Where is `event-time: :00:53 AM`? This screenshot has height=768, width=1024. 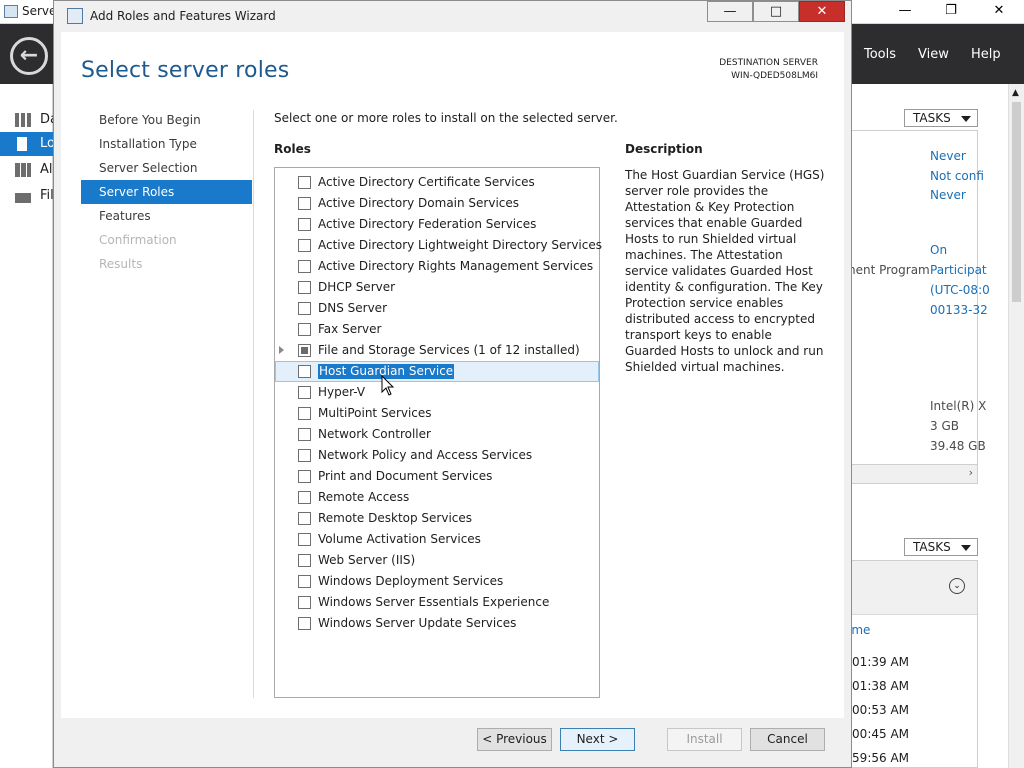 event-time: :00:53 AM is located at coordinates (879, 710).